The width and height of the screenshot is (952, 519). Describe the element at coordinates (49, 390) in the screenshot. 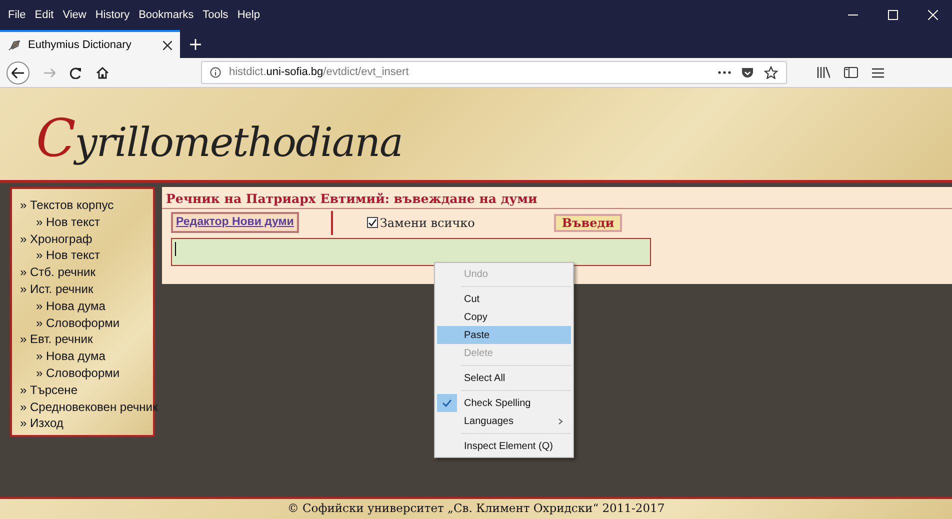

I see `sidebar-link: » Търсене` at that location.